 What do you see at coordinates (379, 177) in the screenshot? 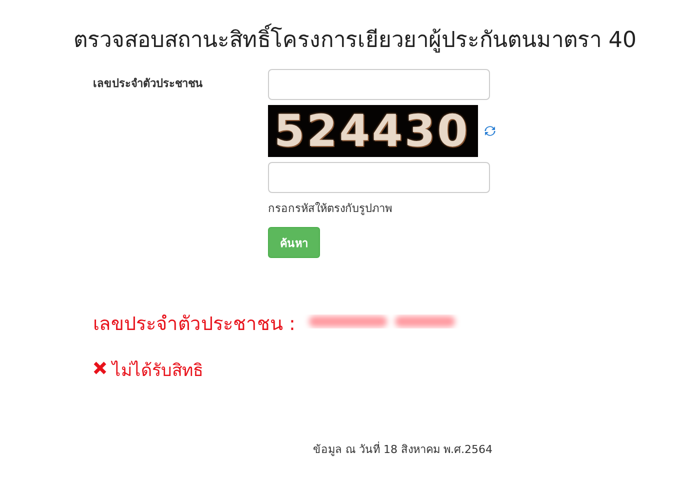
I see `captcha-input` at bounding box center [379, 177].